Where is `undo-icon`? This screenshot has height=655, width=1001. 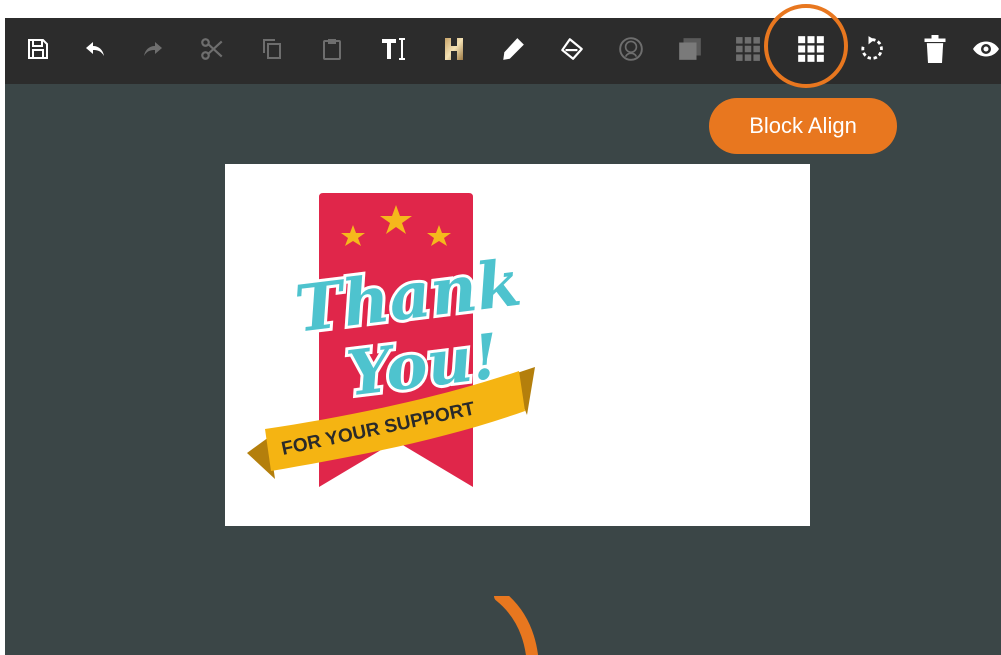 undo-icon is located at coordinates (95, 49).